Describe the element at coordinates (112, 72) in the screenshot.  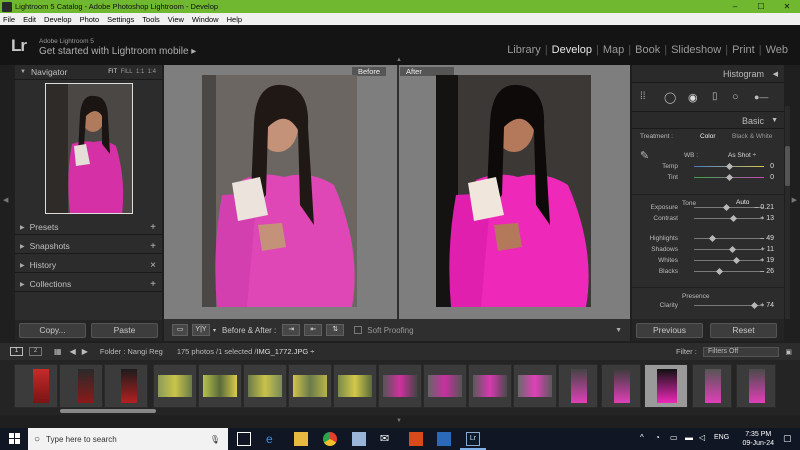
I see `zoom-fit: FIT` at that location.